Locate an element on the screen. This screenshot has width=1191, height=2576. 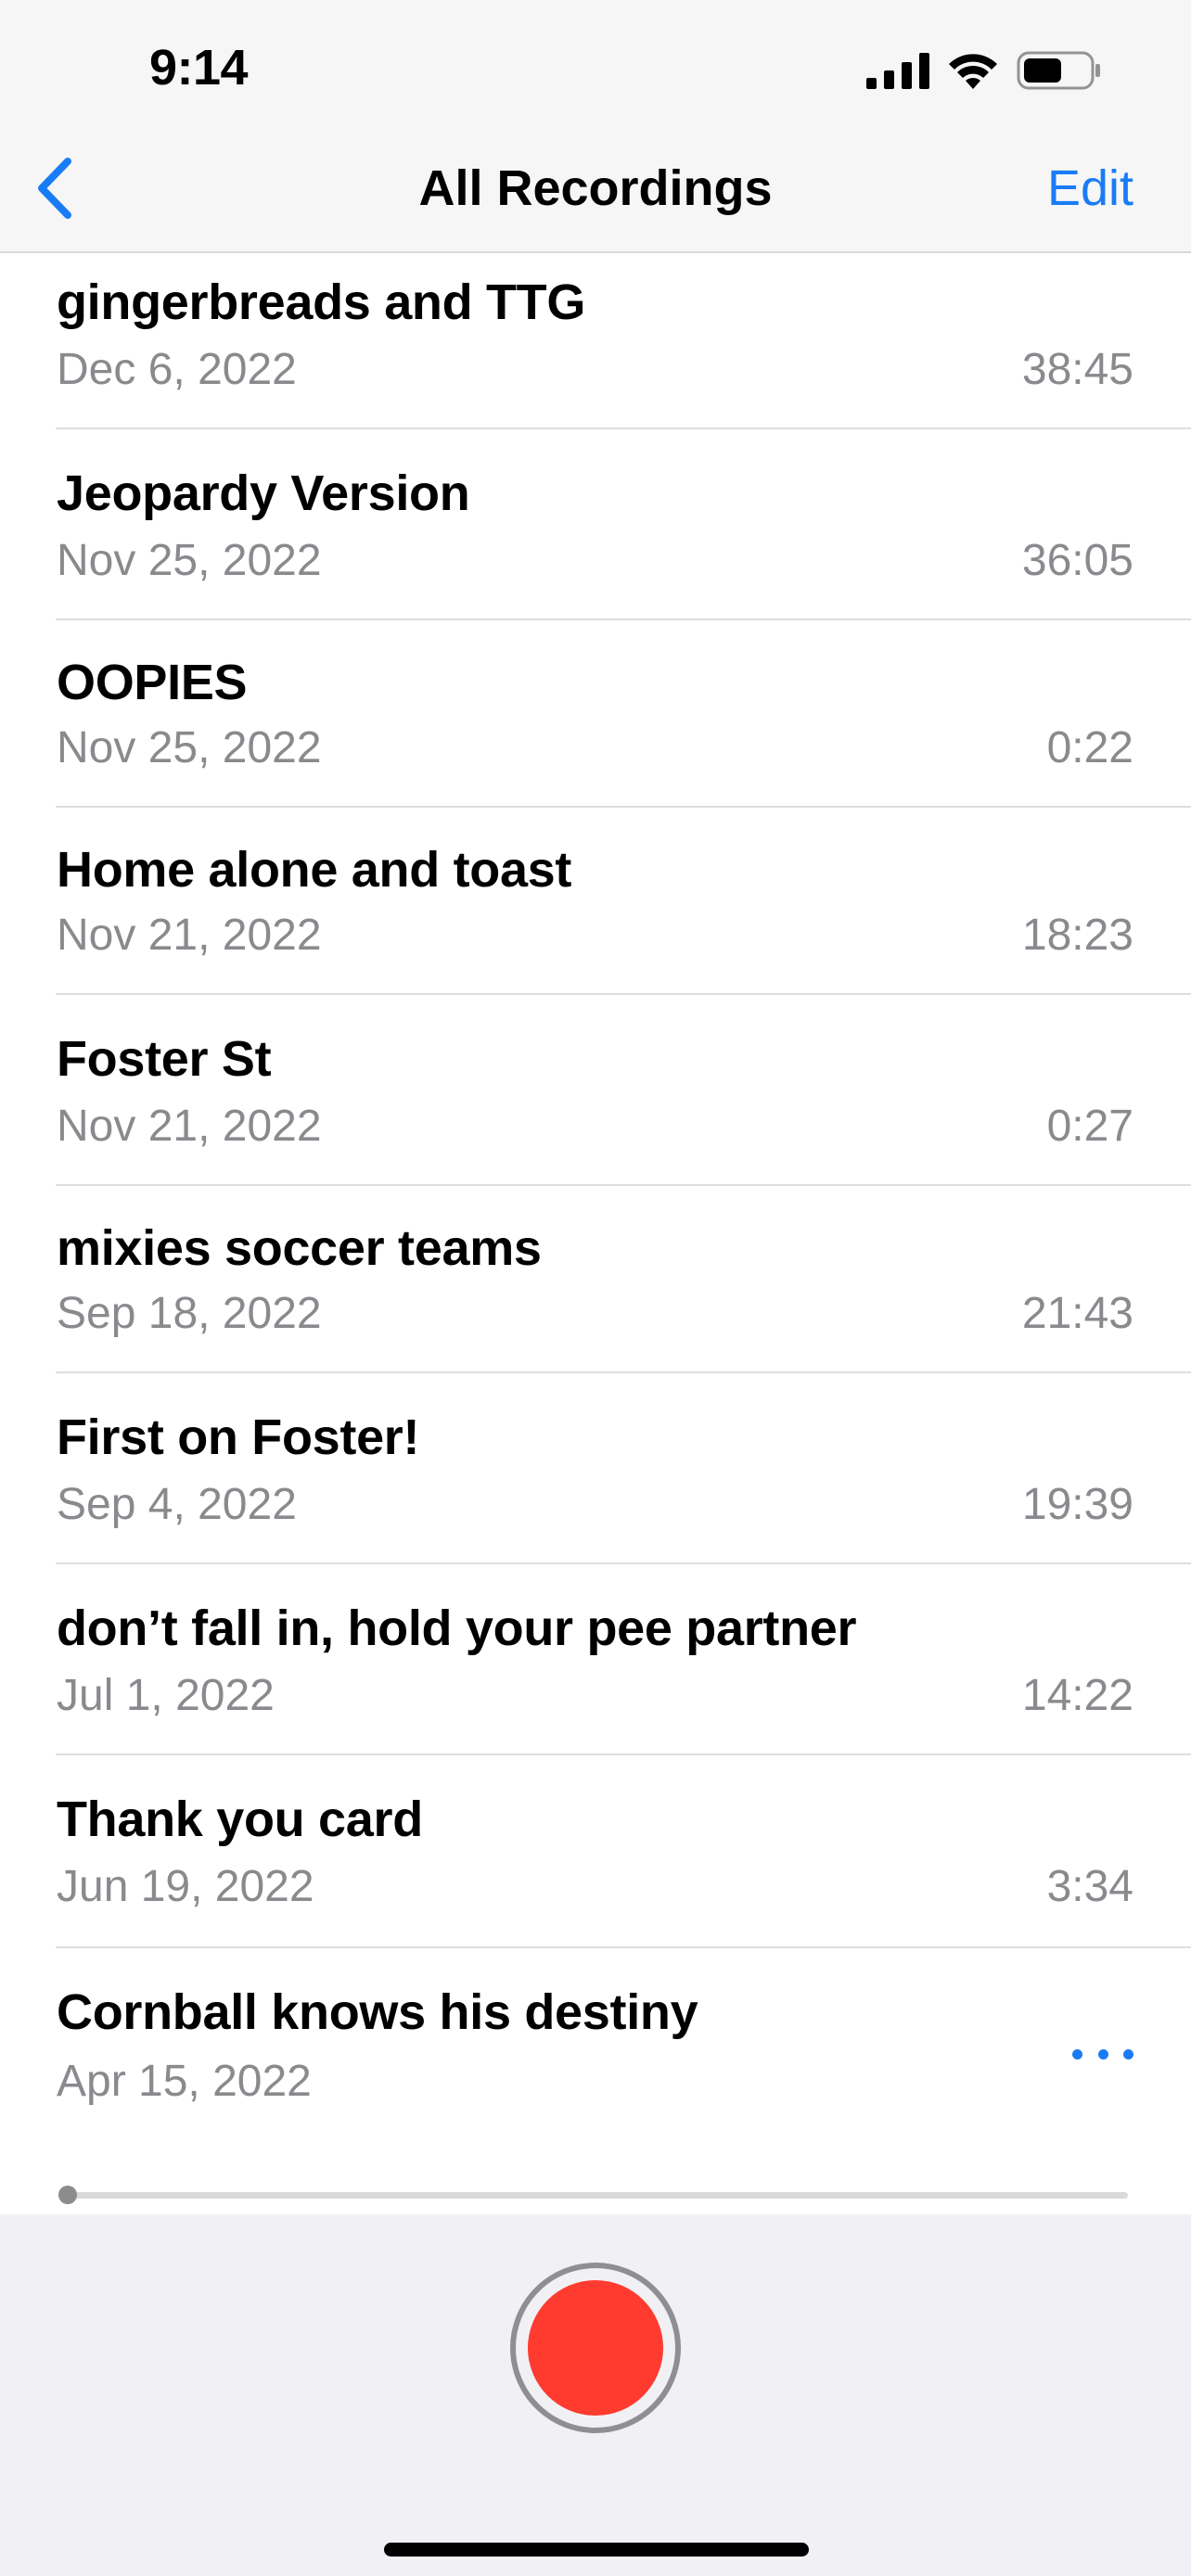
recording-title: First on Foster! is located at coordinates (238, 1437).